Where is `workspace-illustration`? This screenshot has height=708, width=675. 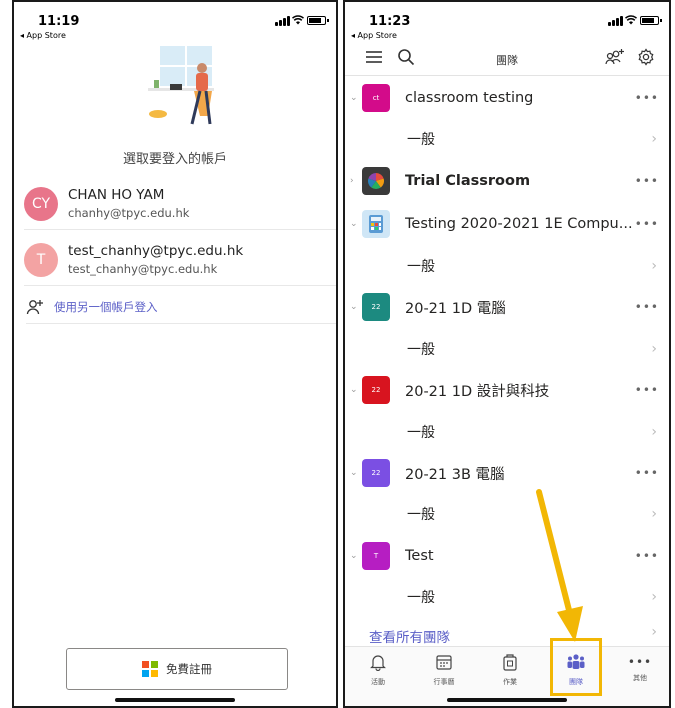
workspace-illustration is located at coordinates (181, 85).